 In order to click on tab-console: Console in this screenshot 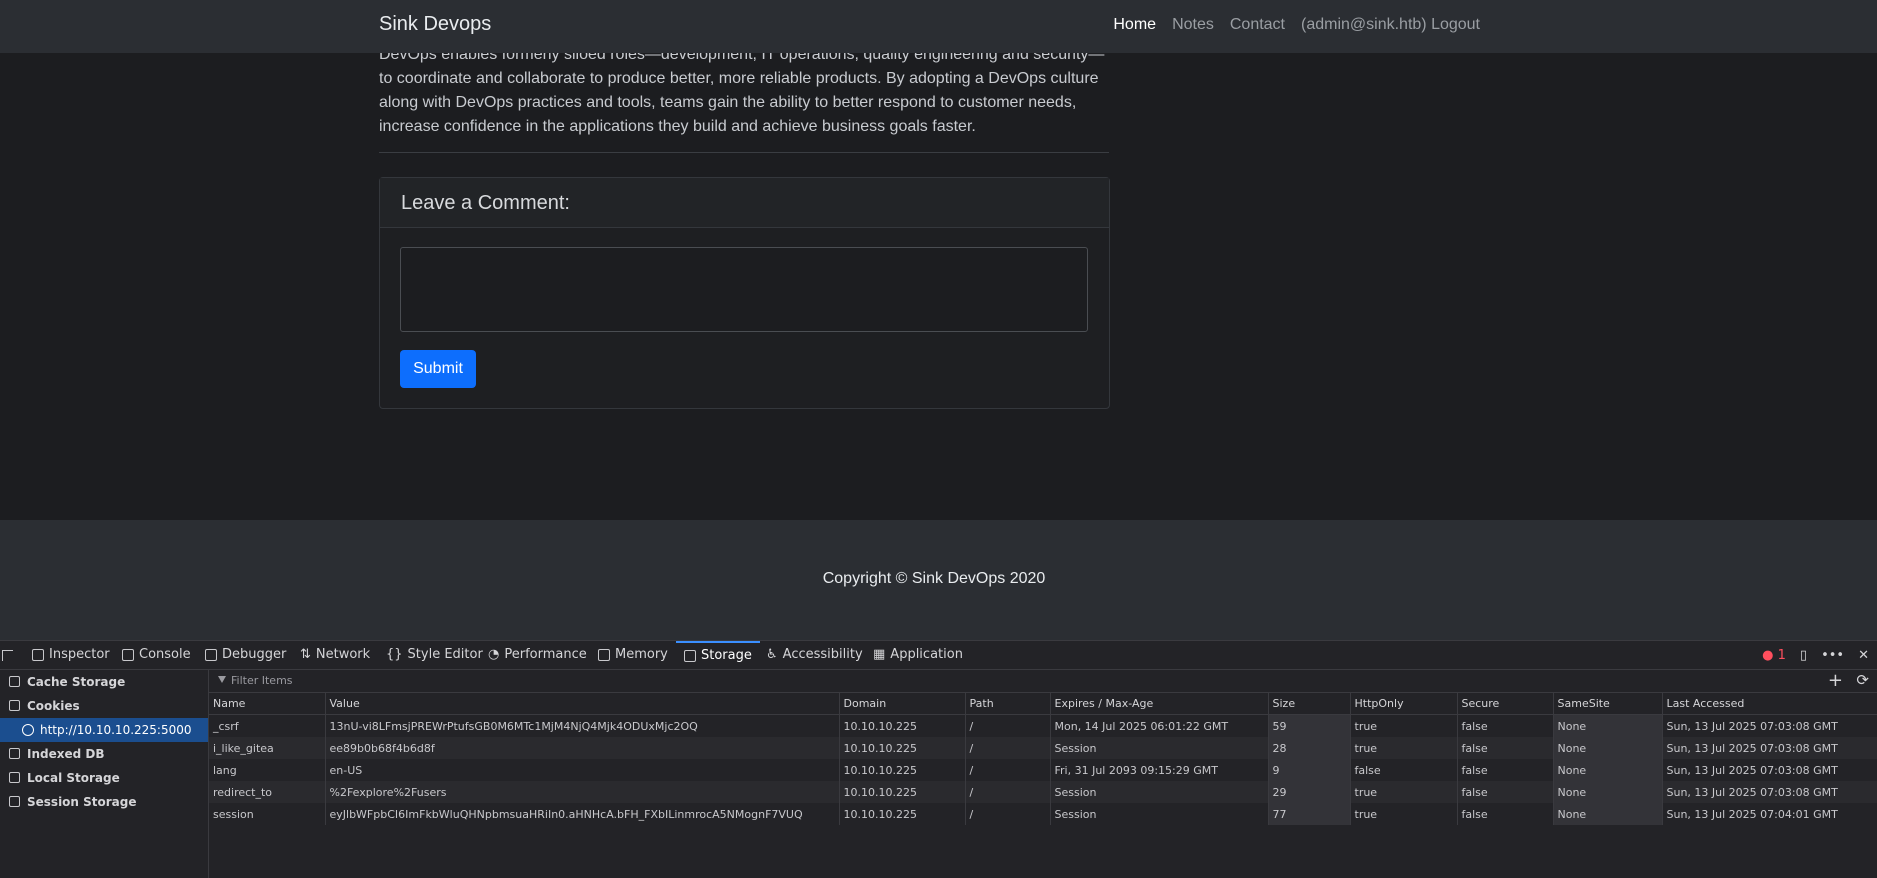, I will do `click(156, 655)`.